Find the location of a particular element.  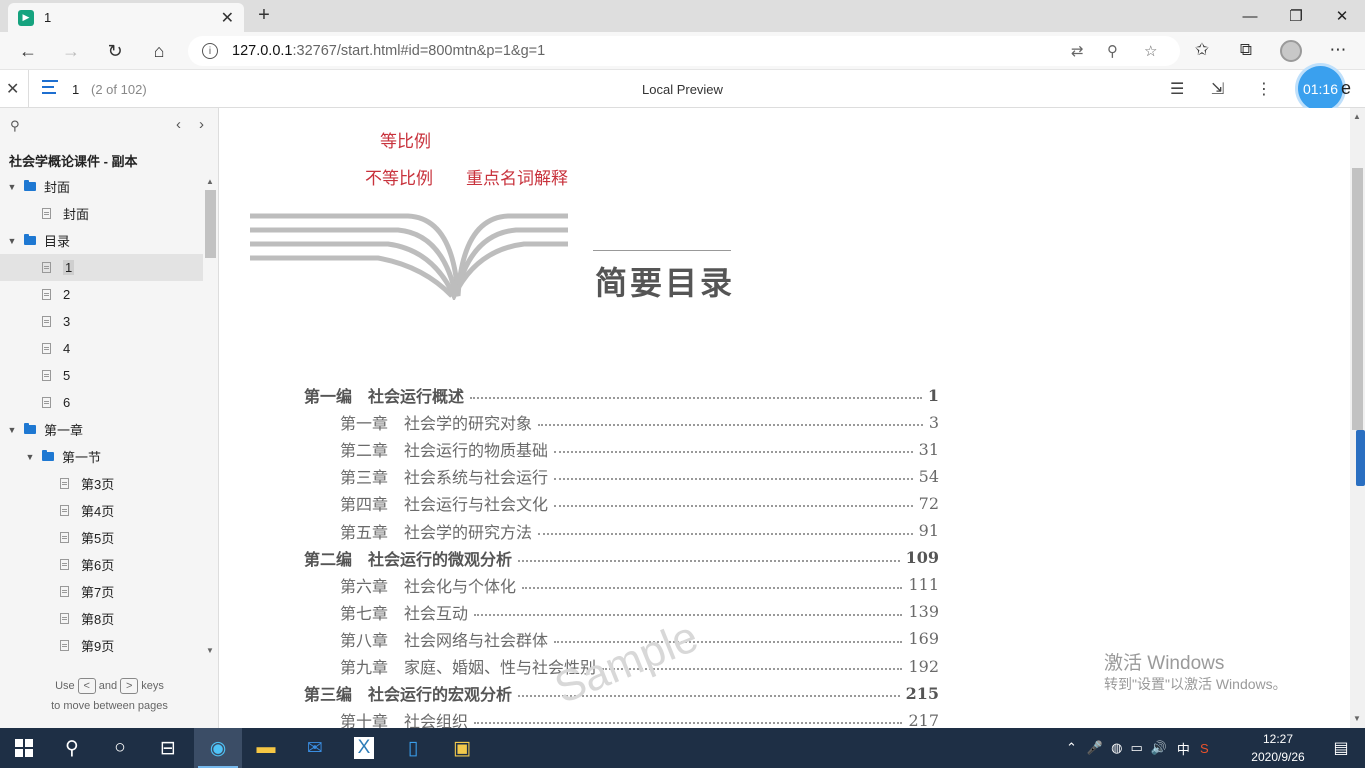

forward-icon: → is located at coordinates (71, 51).